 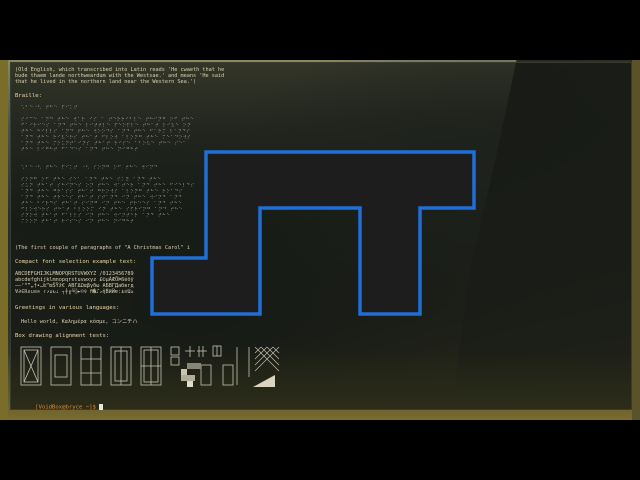 What do you see at coordinates (28, 96) in the screenshot?
I see `braille-heading: Braille:` at bounding box center [28, 96].